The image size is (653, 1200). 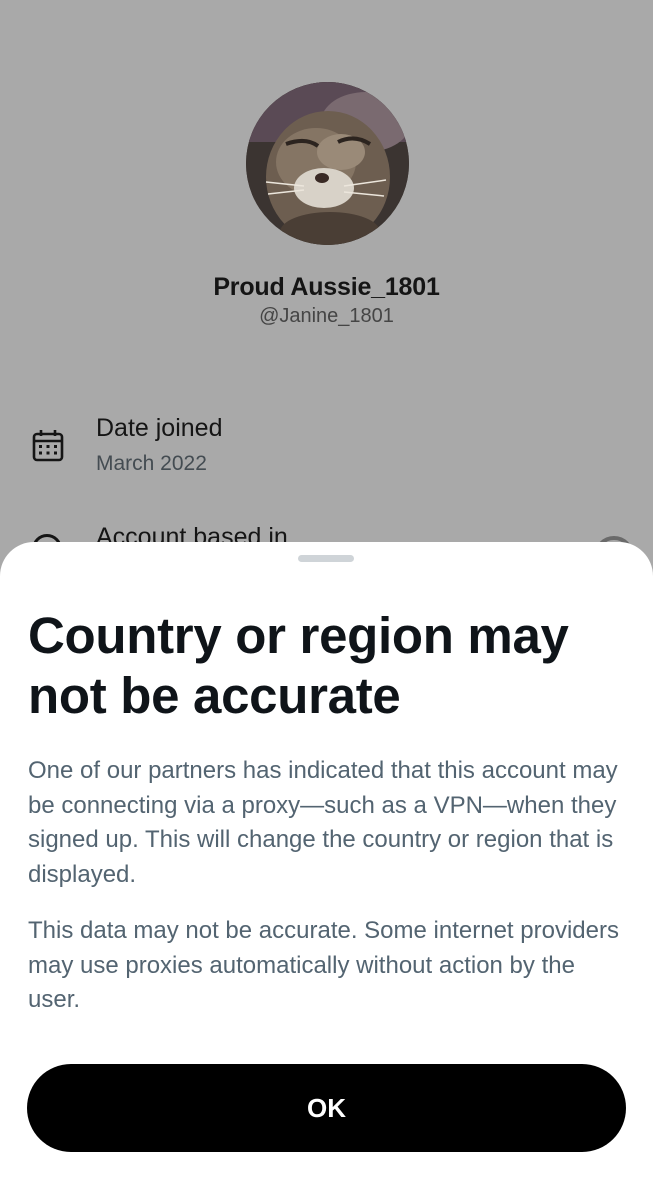 I want to click on date-joined-value: March 2022, so click(x=151, y=463).